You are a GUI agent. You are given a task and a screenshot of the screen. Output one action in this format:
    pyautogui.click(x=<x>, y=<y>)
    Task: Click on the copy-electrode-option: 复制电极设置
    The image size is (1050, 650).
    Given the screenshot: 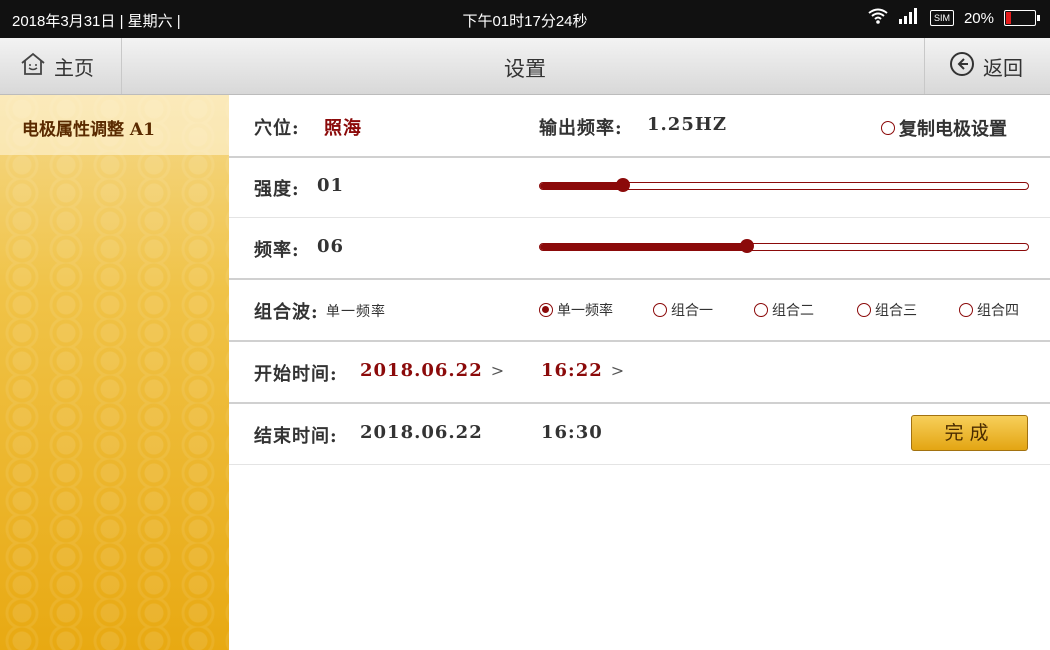 What is the action you would take?
    pyautogui.click(x=944, y=128)
    